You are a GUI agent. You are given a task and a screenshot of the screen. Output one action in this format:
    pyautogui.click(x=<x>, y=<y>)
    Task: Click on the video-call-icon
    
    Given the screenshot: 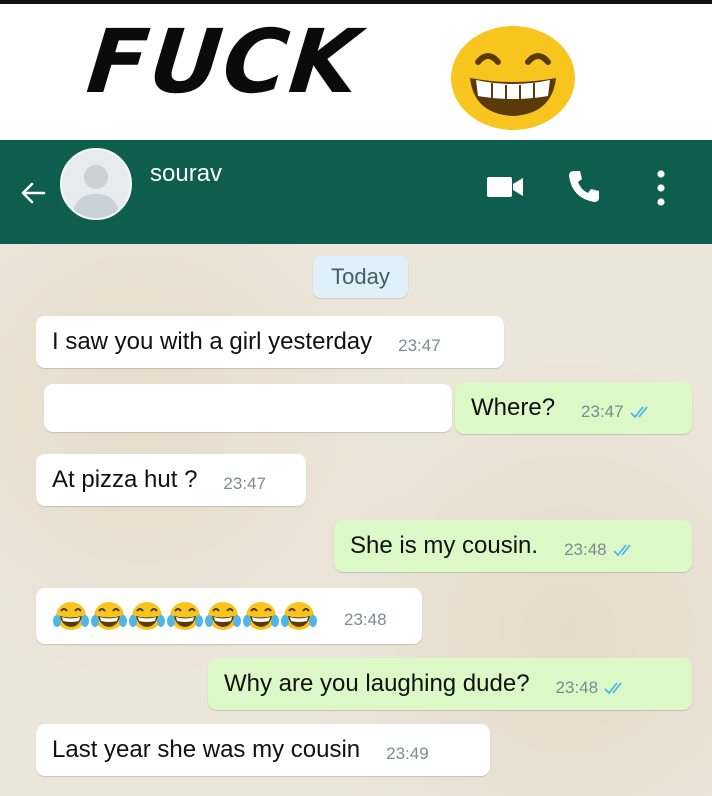 What is the action you would take?
    pyautogui.click(x=505, y=187)
    